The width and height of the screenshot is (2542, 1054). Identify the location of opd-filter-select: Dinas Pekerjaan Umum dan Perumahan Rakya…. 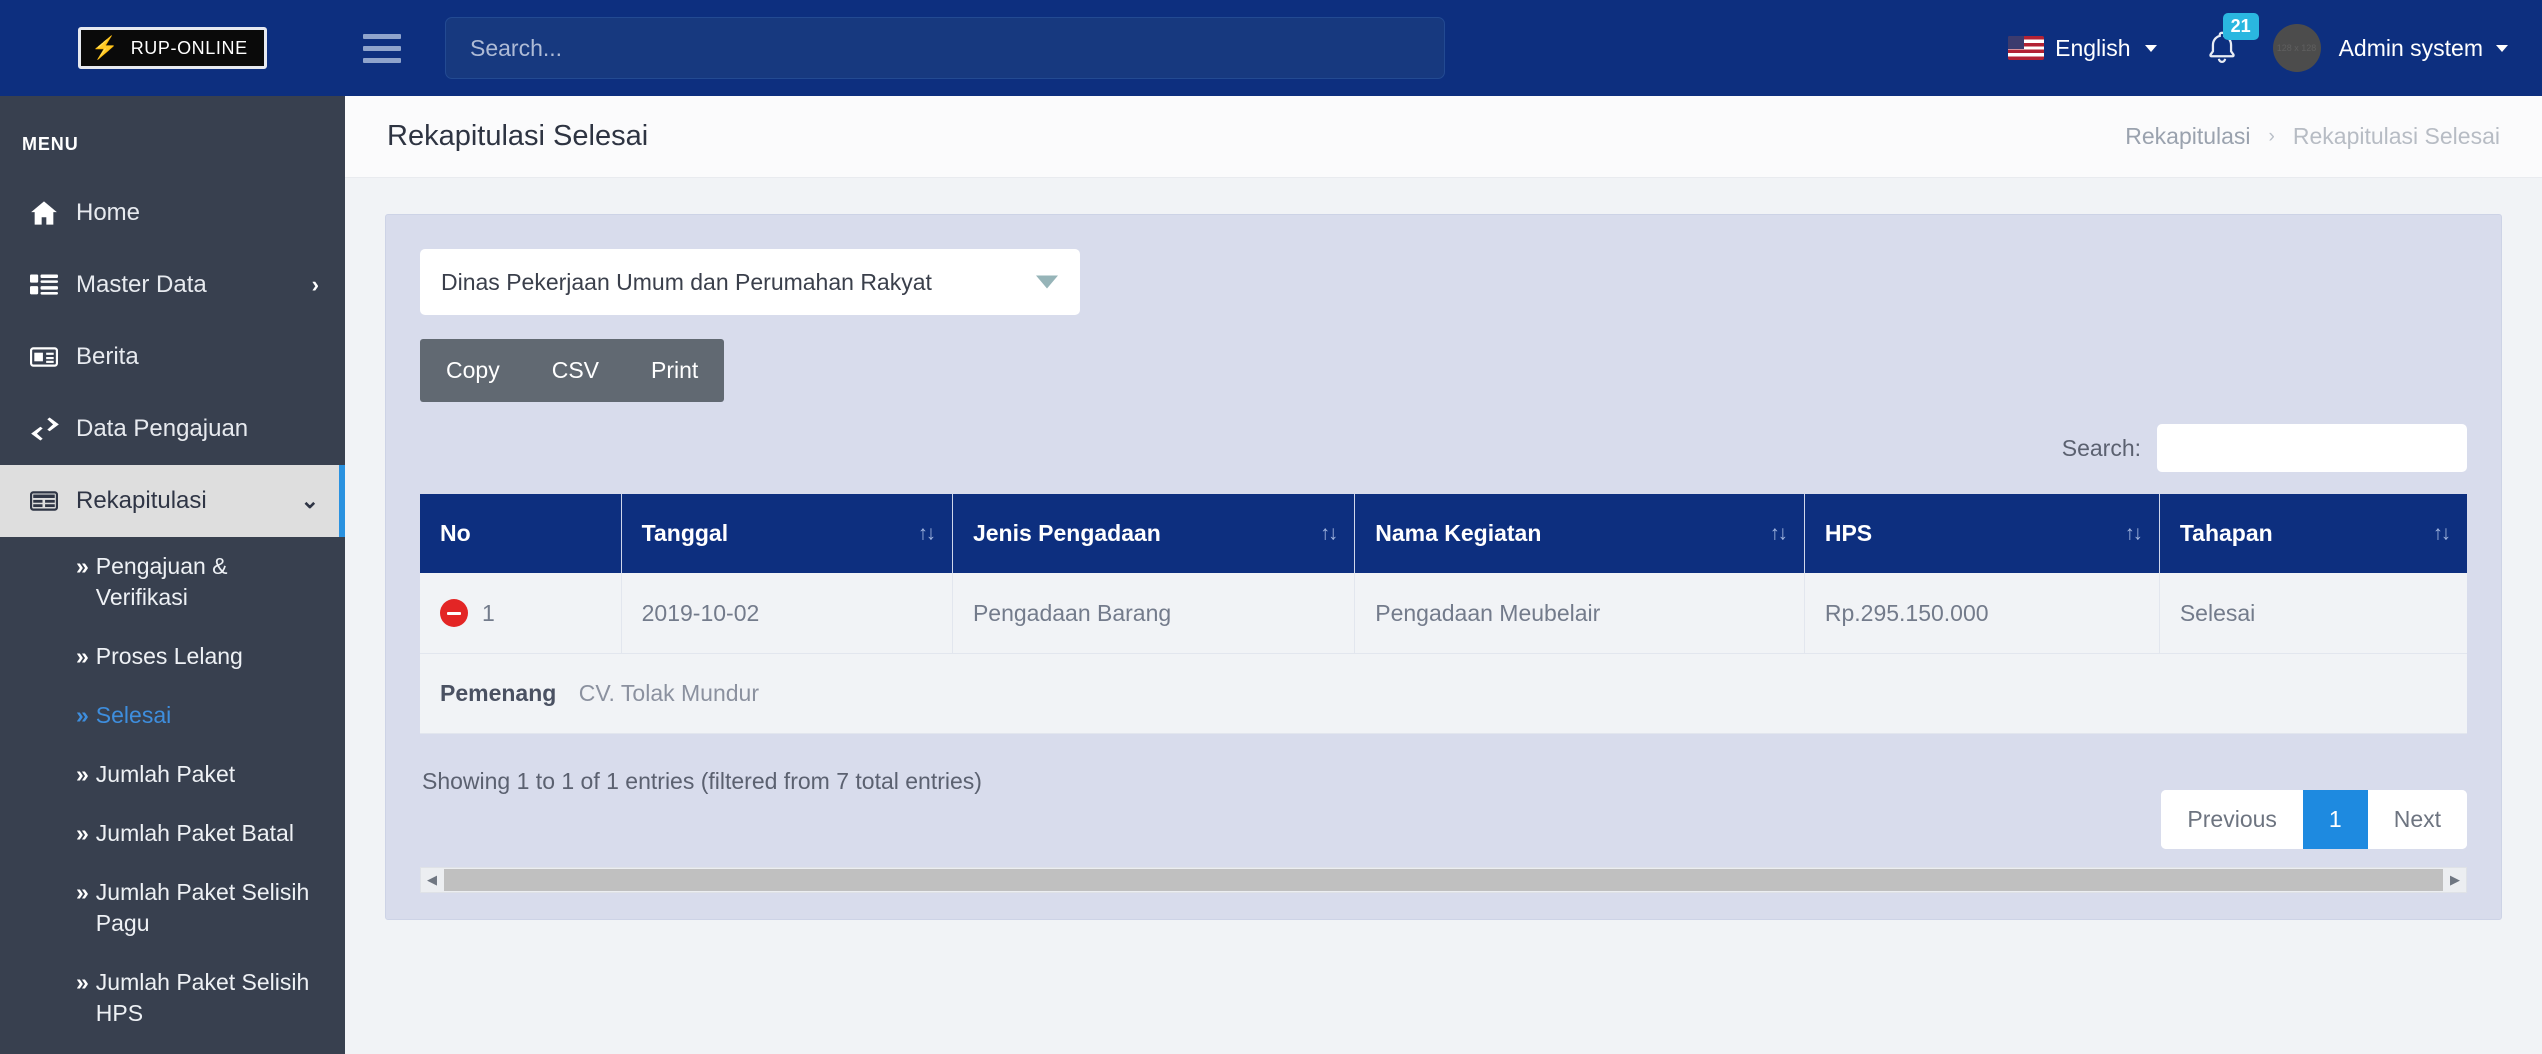
(750, 282).